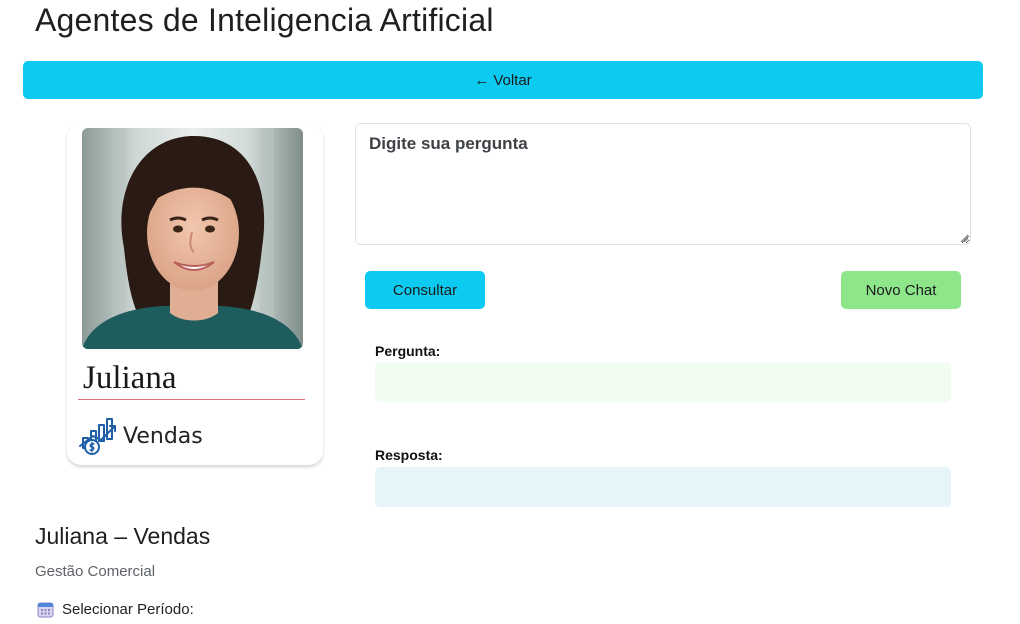 The width and height of the screenshot is (1020, 624). I want to click on agent-photo, so click(192, 238).